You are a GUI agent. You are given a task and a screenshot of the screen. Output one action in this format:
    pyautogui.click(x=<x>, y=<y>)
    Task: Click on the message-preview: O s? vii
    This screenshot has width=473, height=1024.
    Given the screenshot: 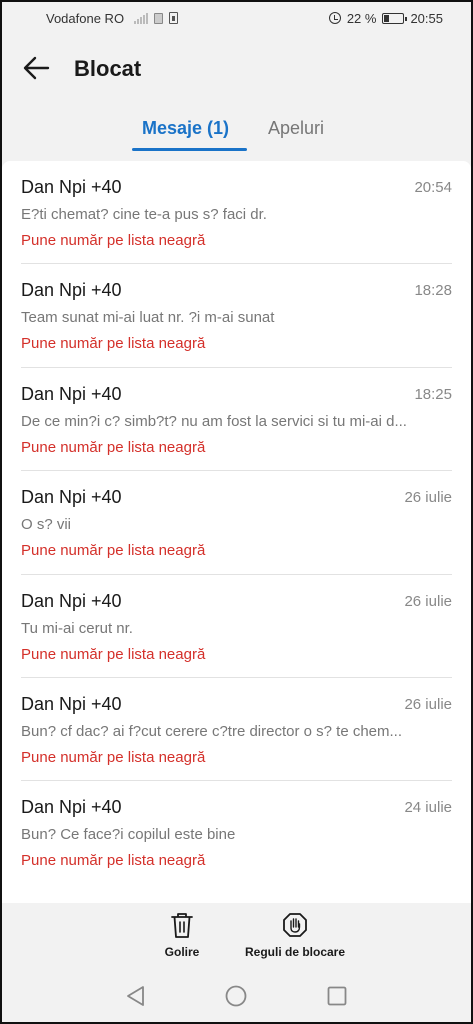 What is the action you would take?
    pyautogui.click(x=46, y=525)
    